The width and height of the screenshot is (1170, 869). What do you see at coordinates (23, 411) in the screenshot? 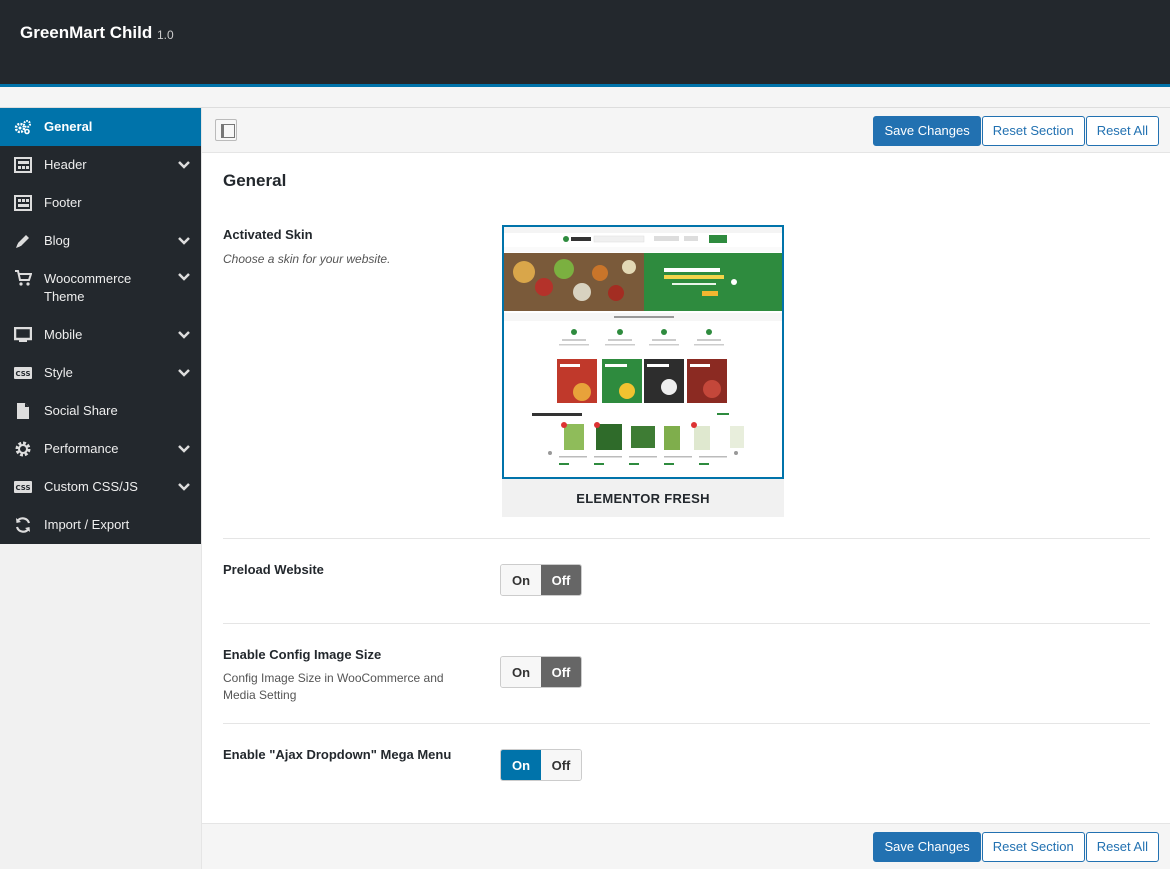
I see `file-icon` at bounding box center [23, 411].